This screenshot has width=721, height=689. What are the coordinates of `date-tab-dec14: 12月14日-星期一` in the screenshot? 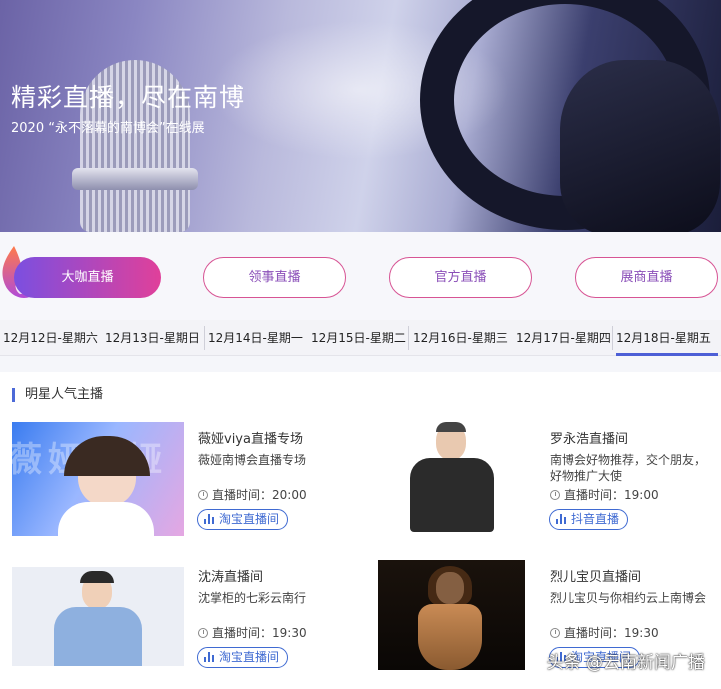 It's located at (255, 338).